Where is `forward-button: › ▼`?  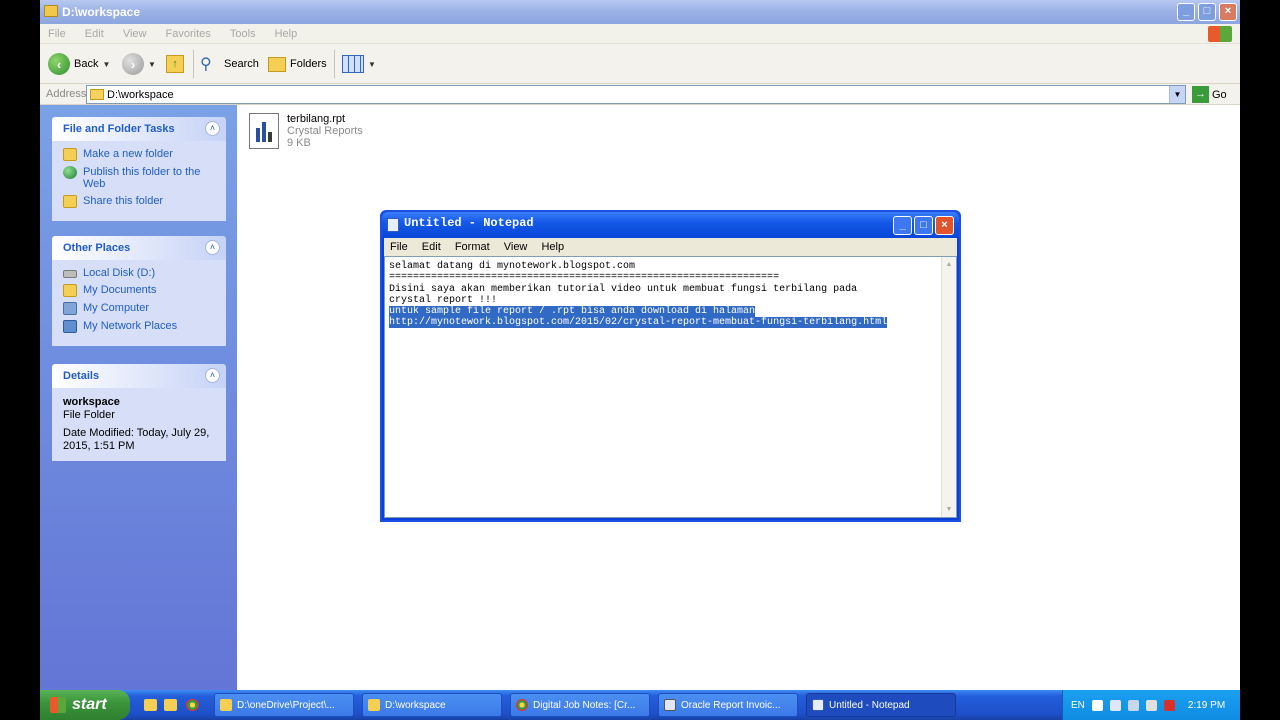
forward-button: › ▼ is located at coordinates (139, 64).